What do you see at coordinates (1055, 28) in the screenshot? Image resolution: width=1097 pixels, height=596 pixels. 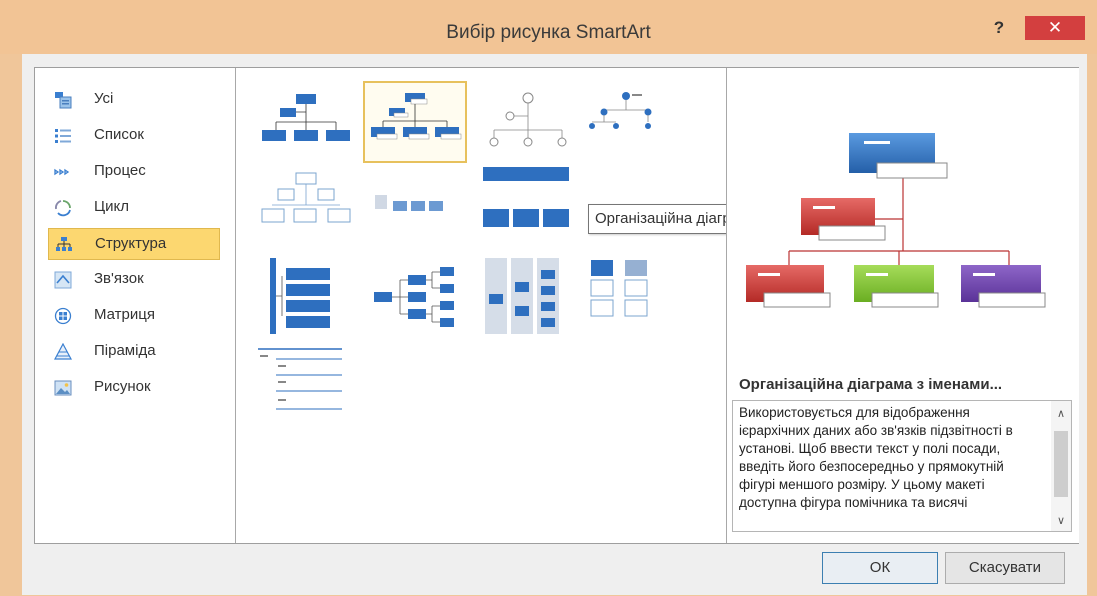 I see `close-button: ✕` at bounding box center [1055, 28].